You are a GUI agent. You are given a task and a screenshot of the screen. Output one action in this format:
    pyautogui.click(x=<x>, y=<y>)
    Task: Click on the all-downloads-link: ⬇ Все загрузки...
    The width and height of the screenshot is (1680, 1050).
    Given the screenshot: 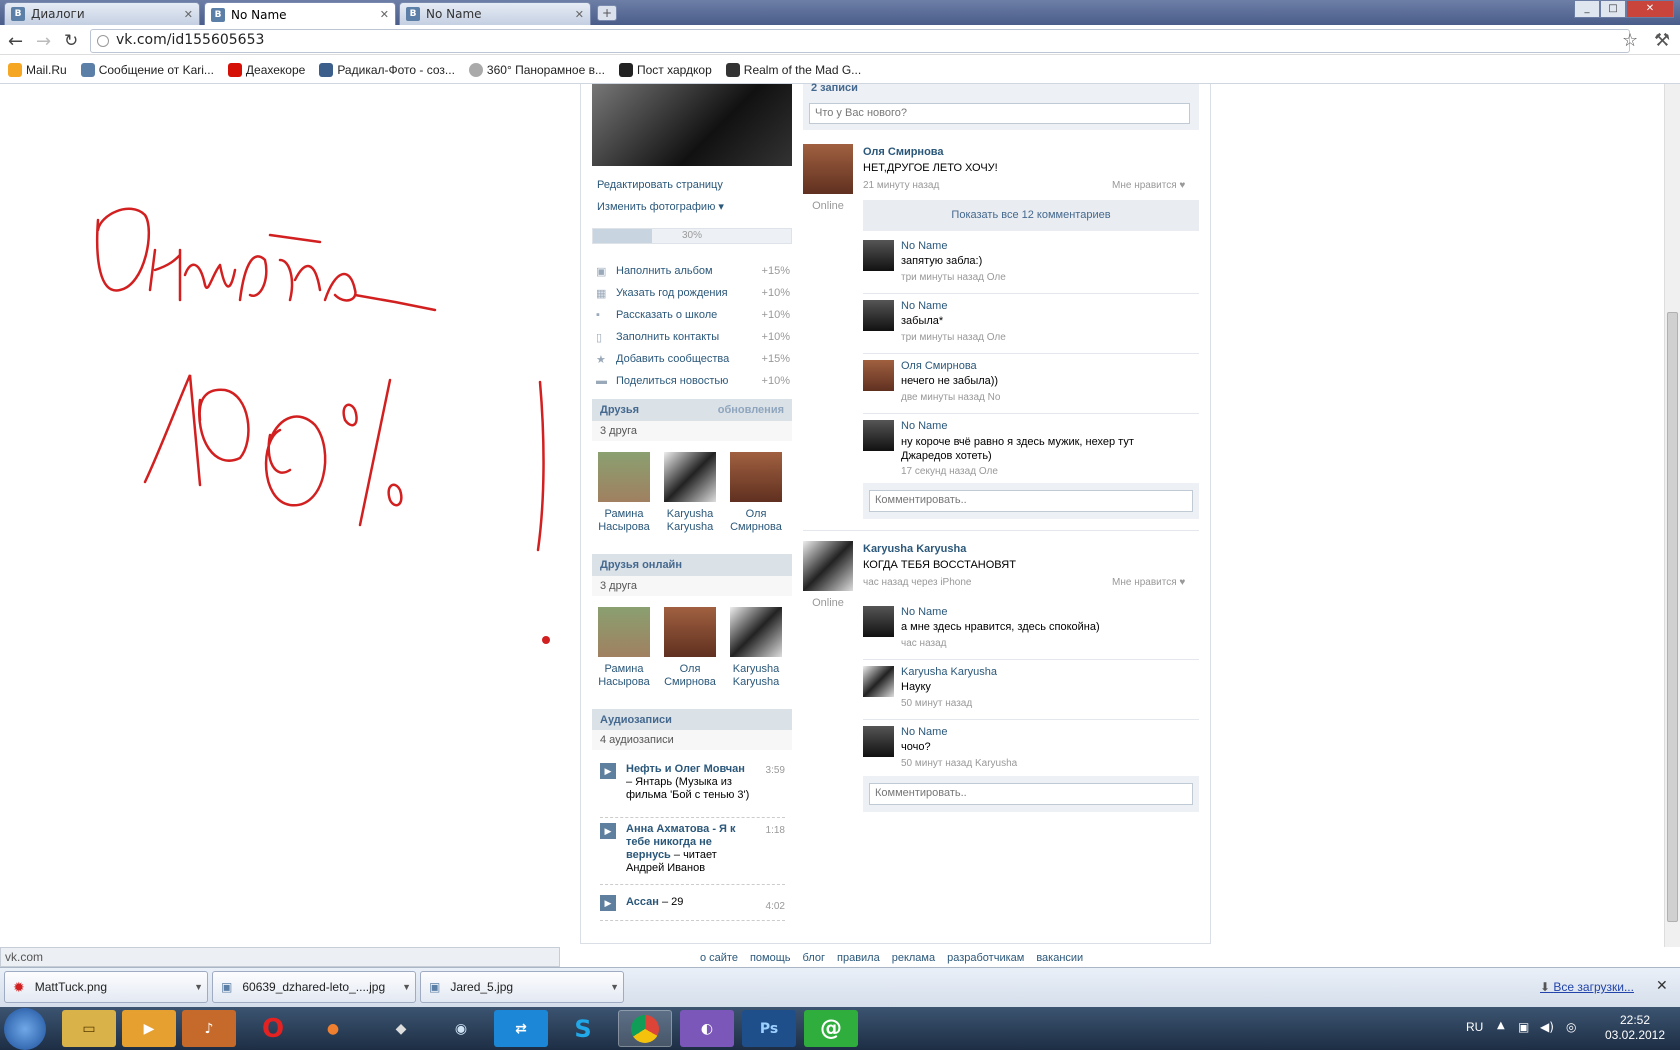 What is the action you would take?
    pyautogui.click(x=1587, y=987)
    